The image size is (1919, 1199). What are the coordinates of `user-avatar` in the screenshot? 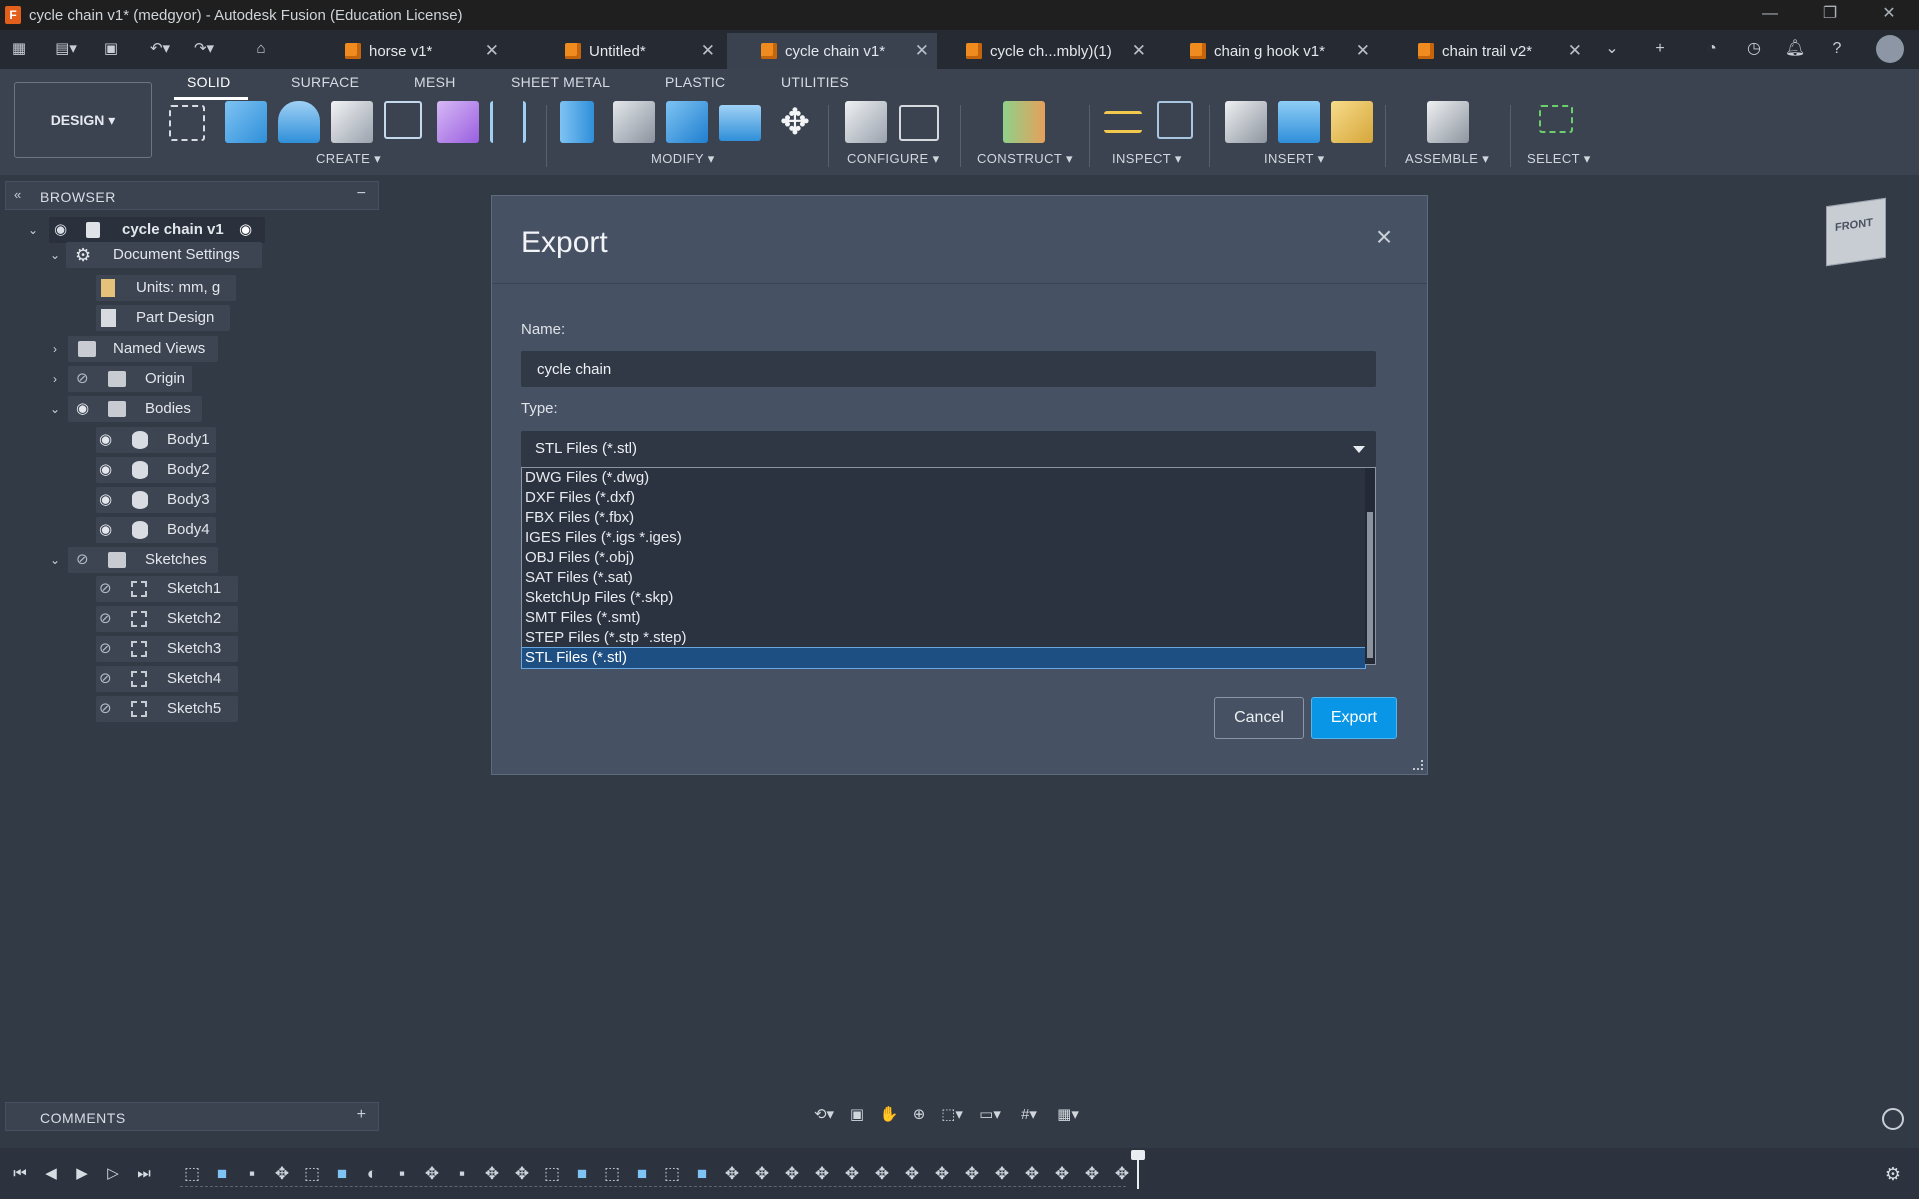 It's located at (1890, 49).